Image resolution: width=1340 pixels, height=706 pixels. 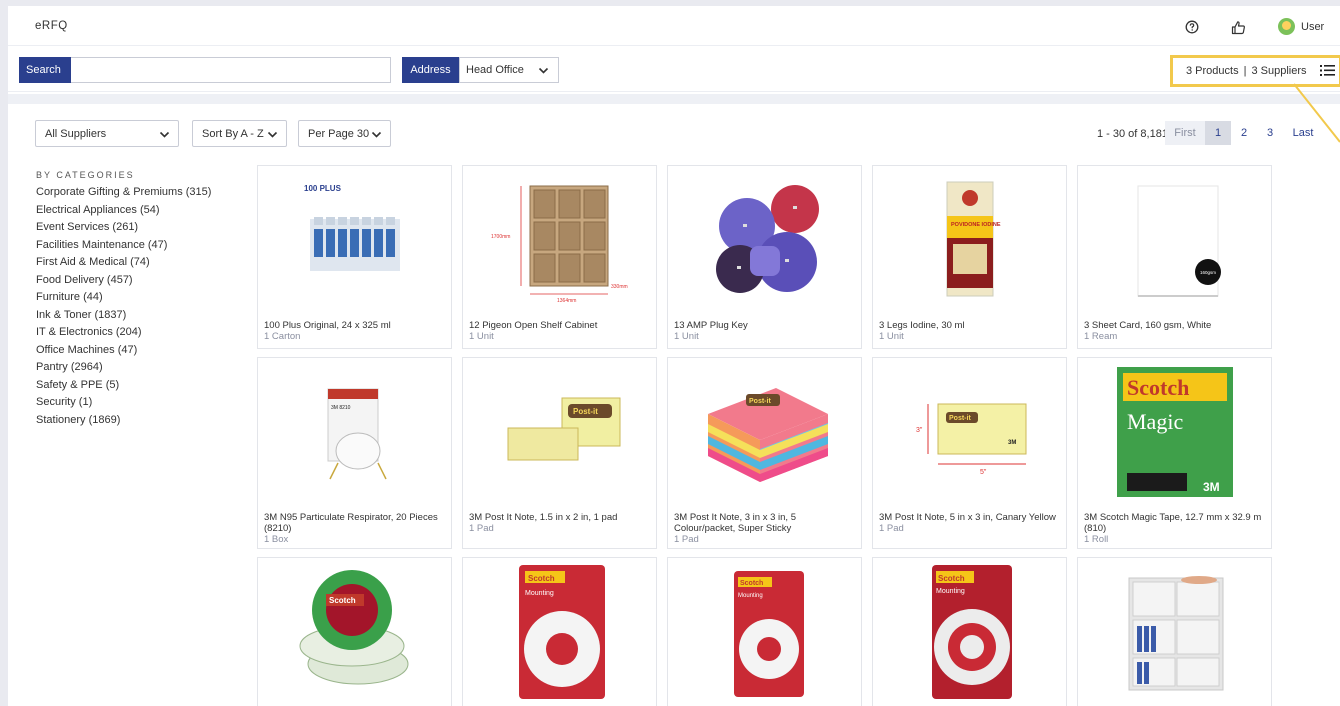 What do you see at coordinates (231, 70) in the screenshot?
I see `search-input` at bounding box center [231, 70].